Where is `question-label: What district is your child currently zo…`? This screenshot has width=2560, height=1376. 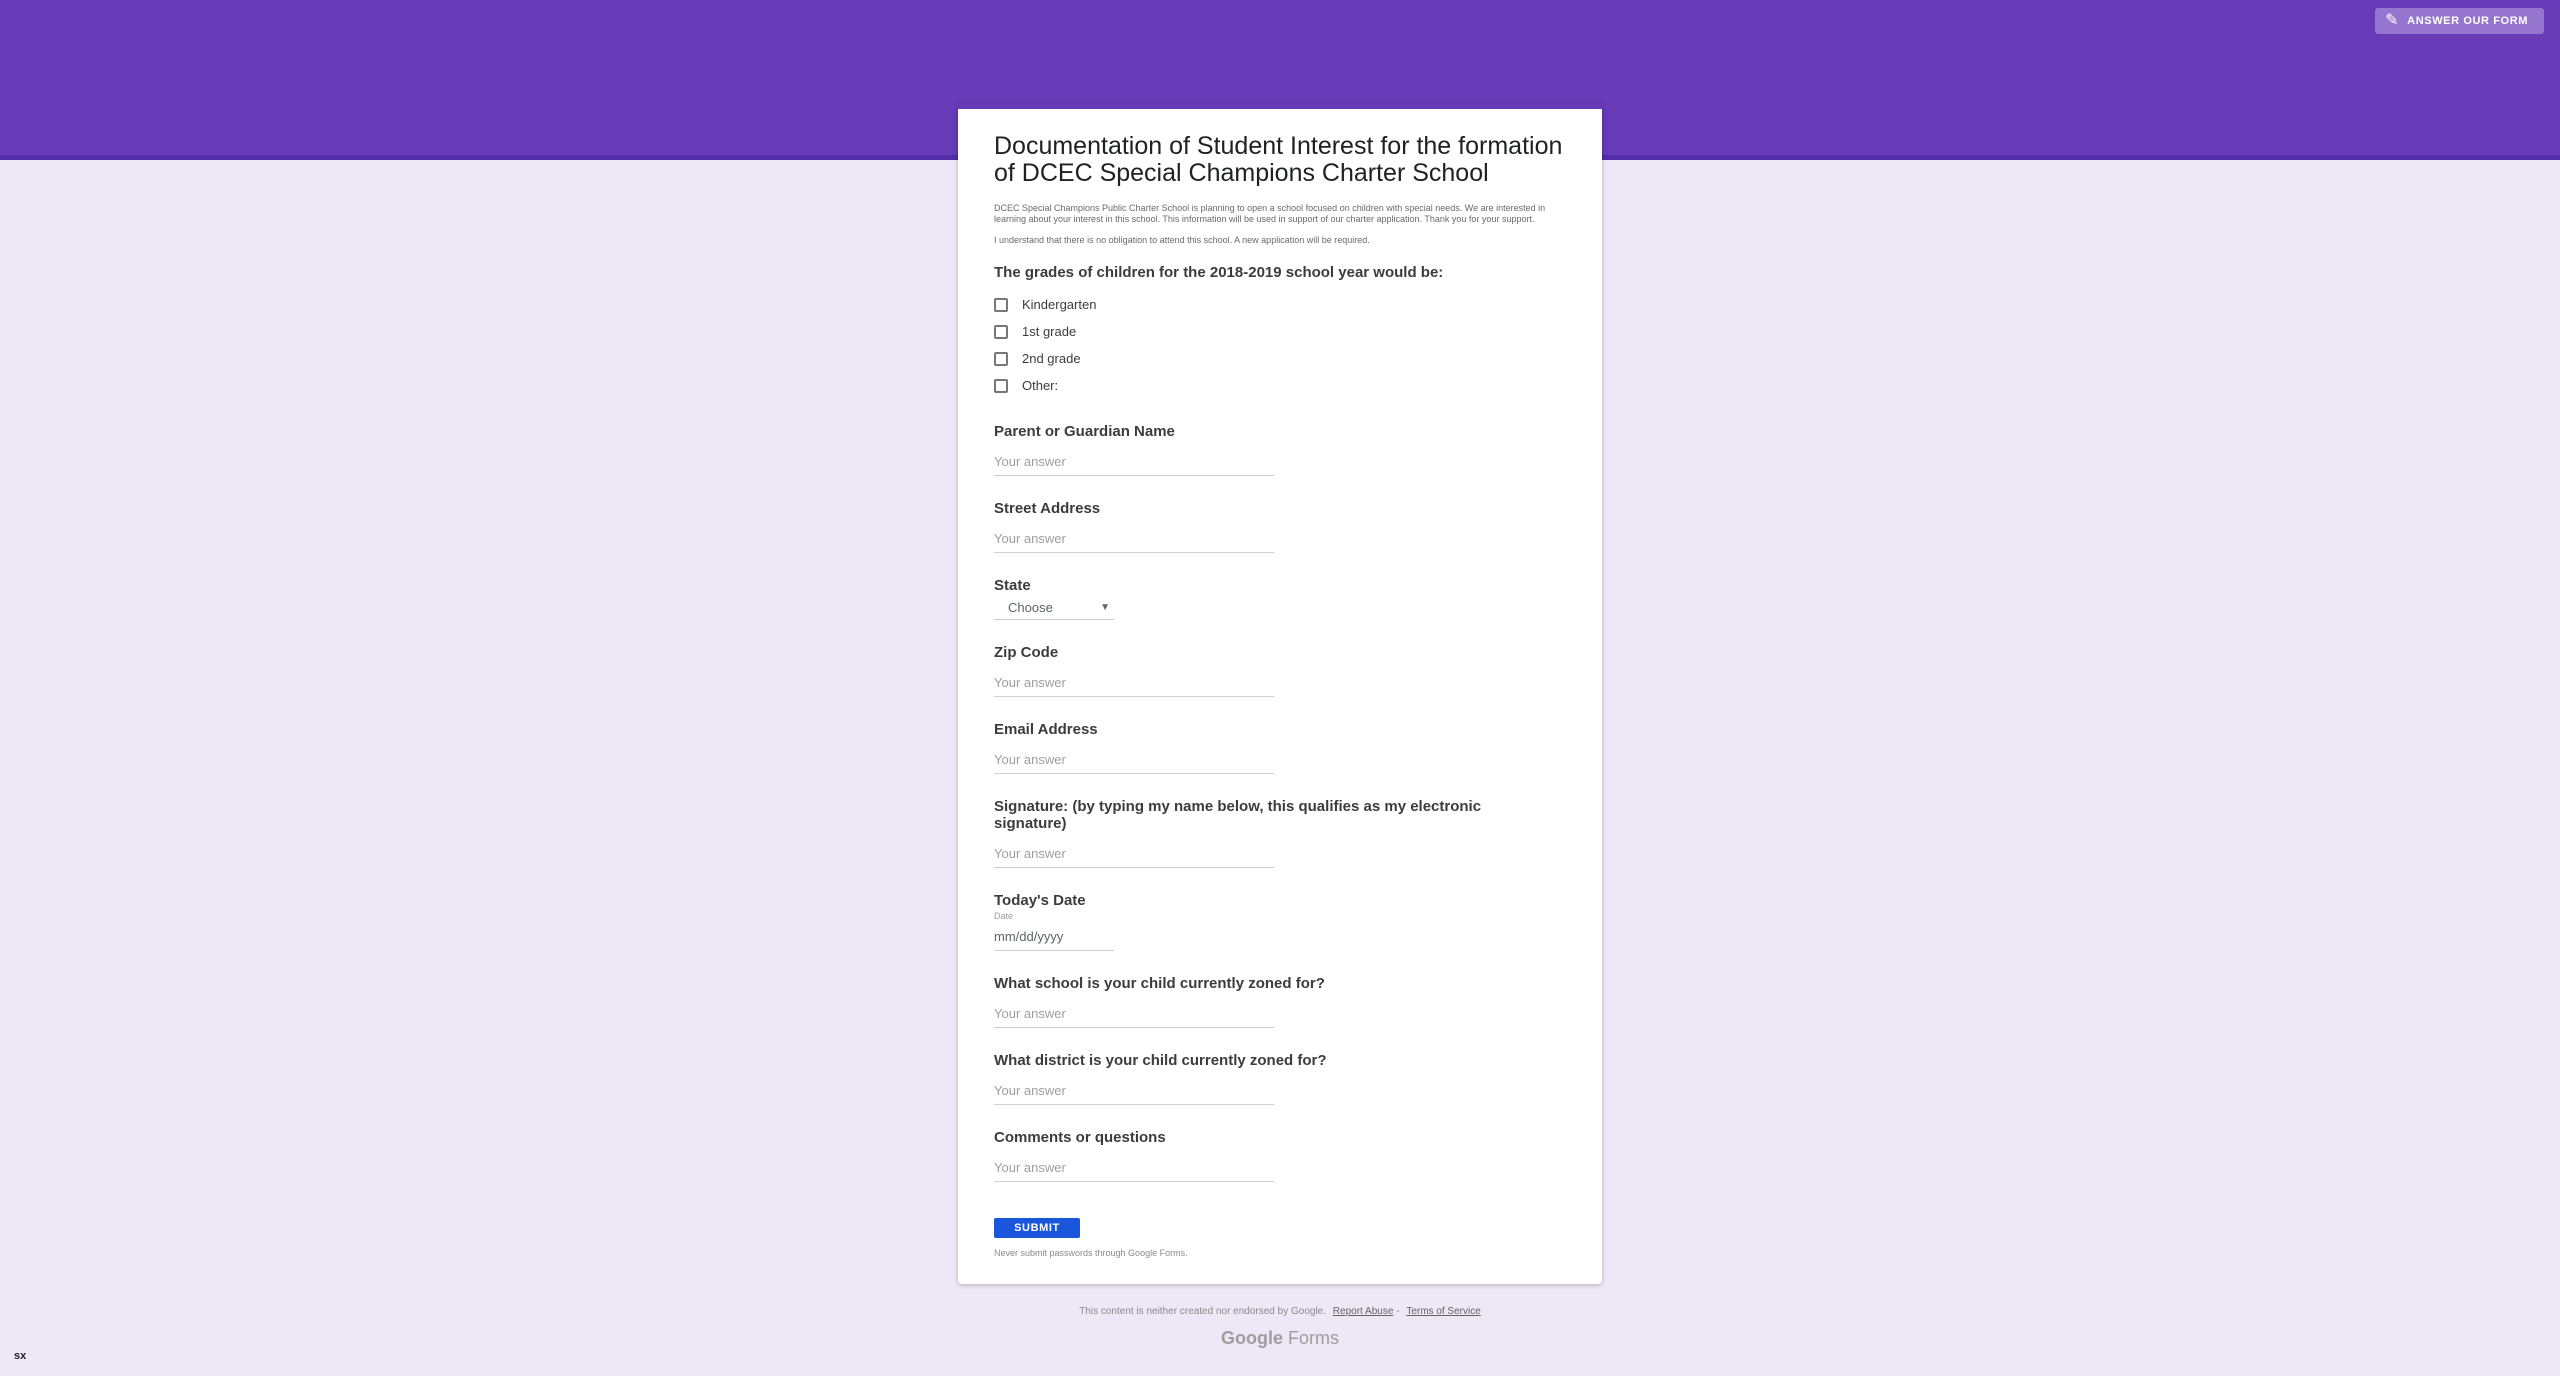 question-label: What district is your child currently zo… is located at coordinates (1160, 1060).